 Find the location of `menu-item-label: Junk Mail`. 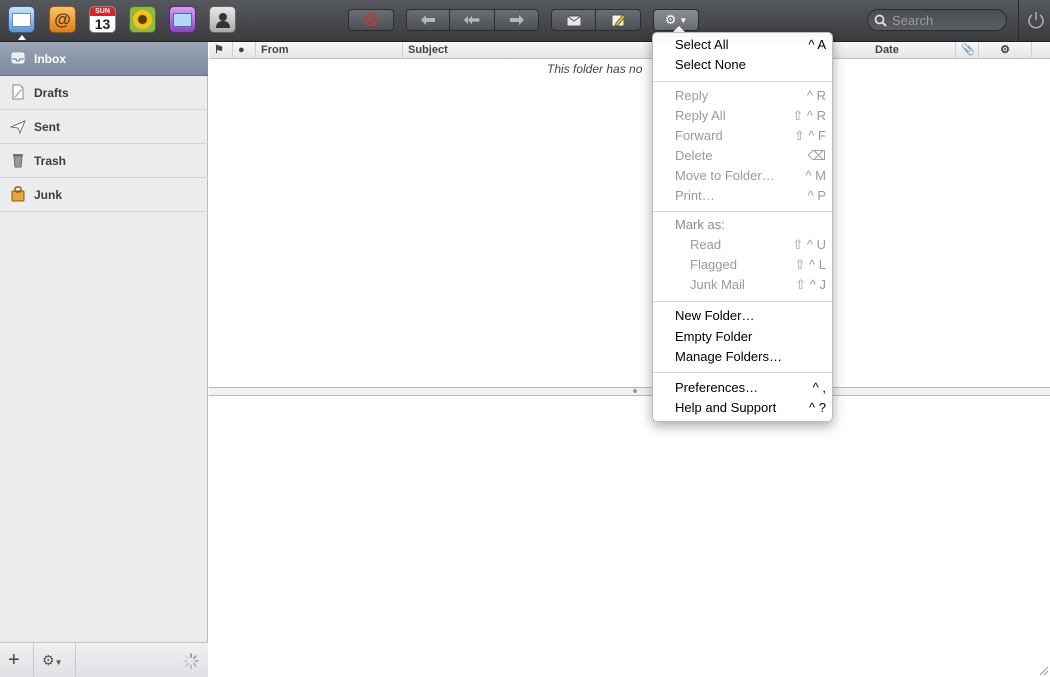

menu-item-label: Junk Mail is located at coordinates (717, 284).